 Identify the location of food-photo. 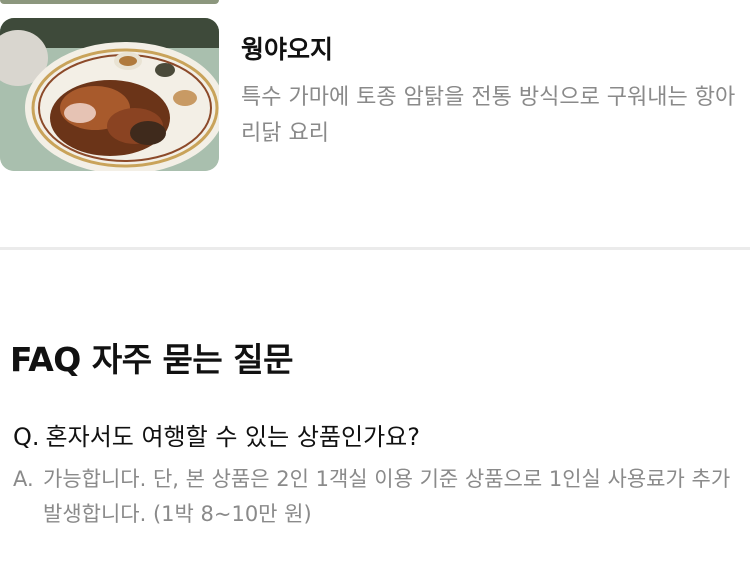
(109, 94).